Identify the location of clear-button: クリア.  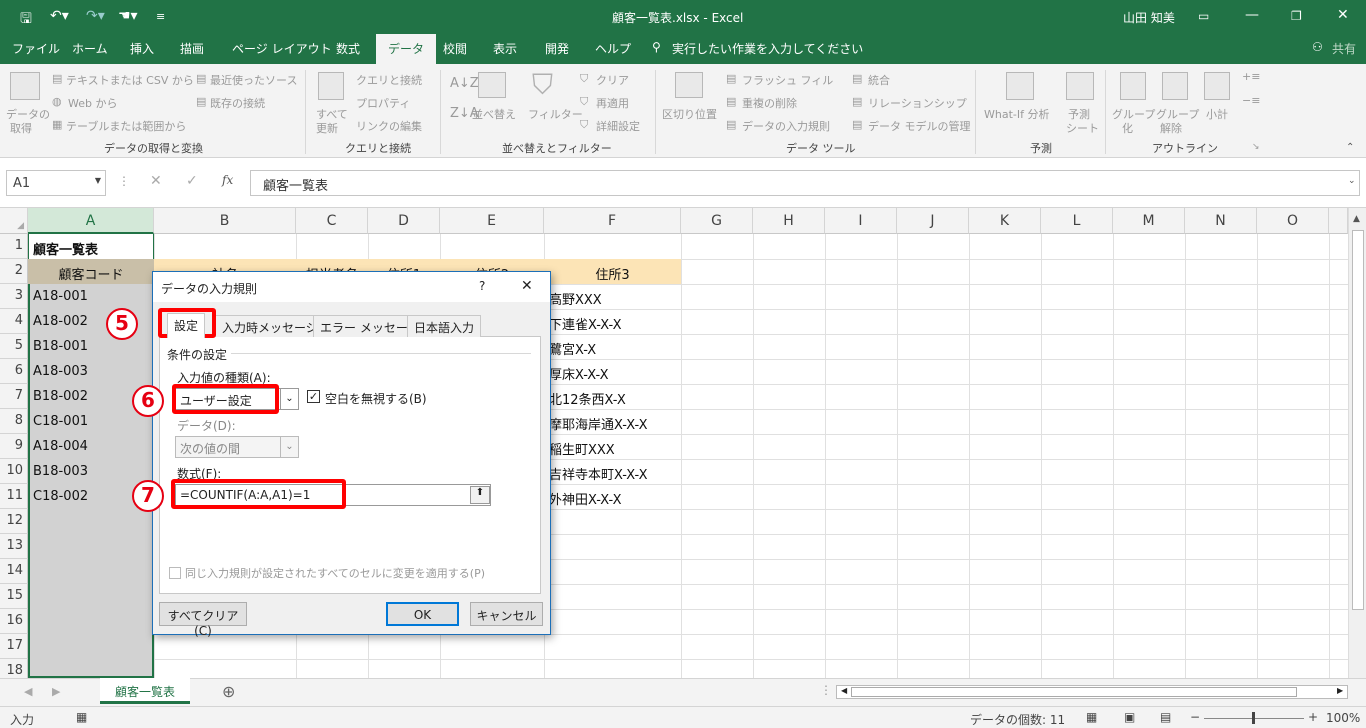
(612, 80).